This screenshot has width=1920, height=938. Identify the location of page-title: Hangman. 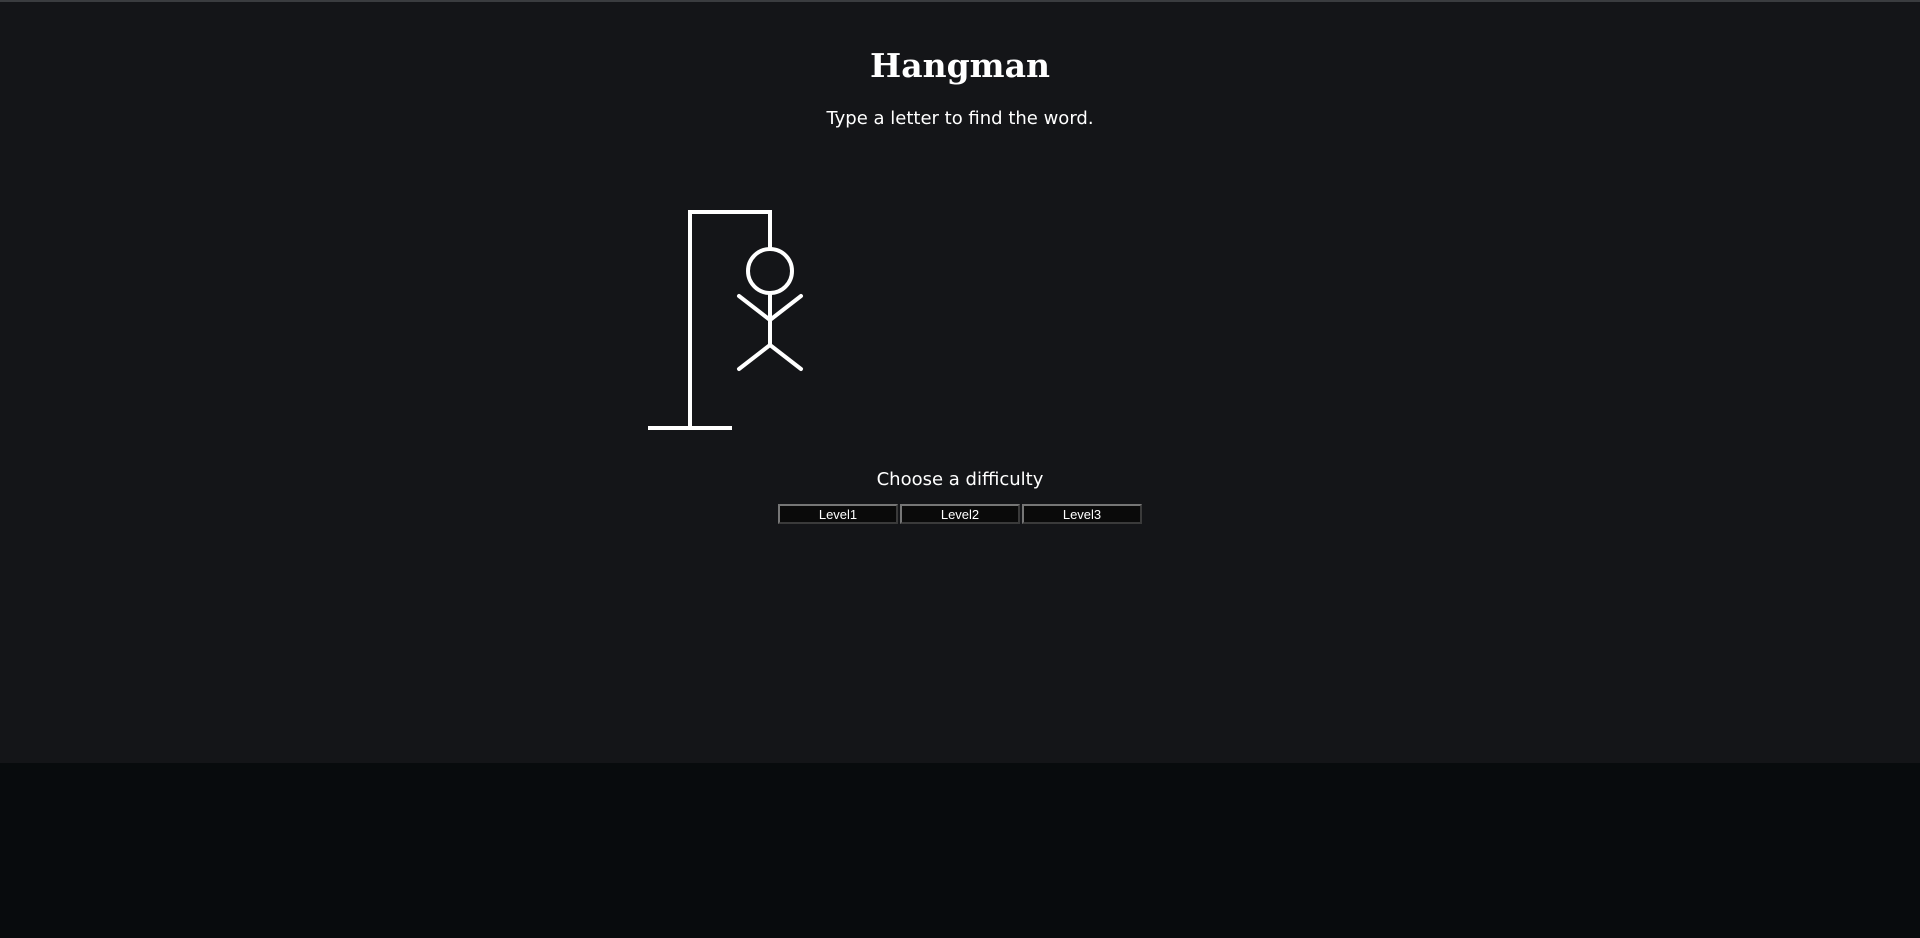
(960, 65).